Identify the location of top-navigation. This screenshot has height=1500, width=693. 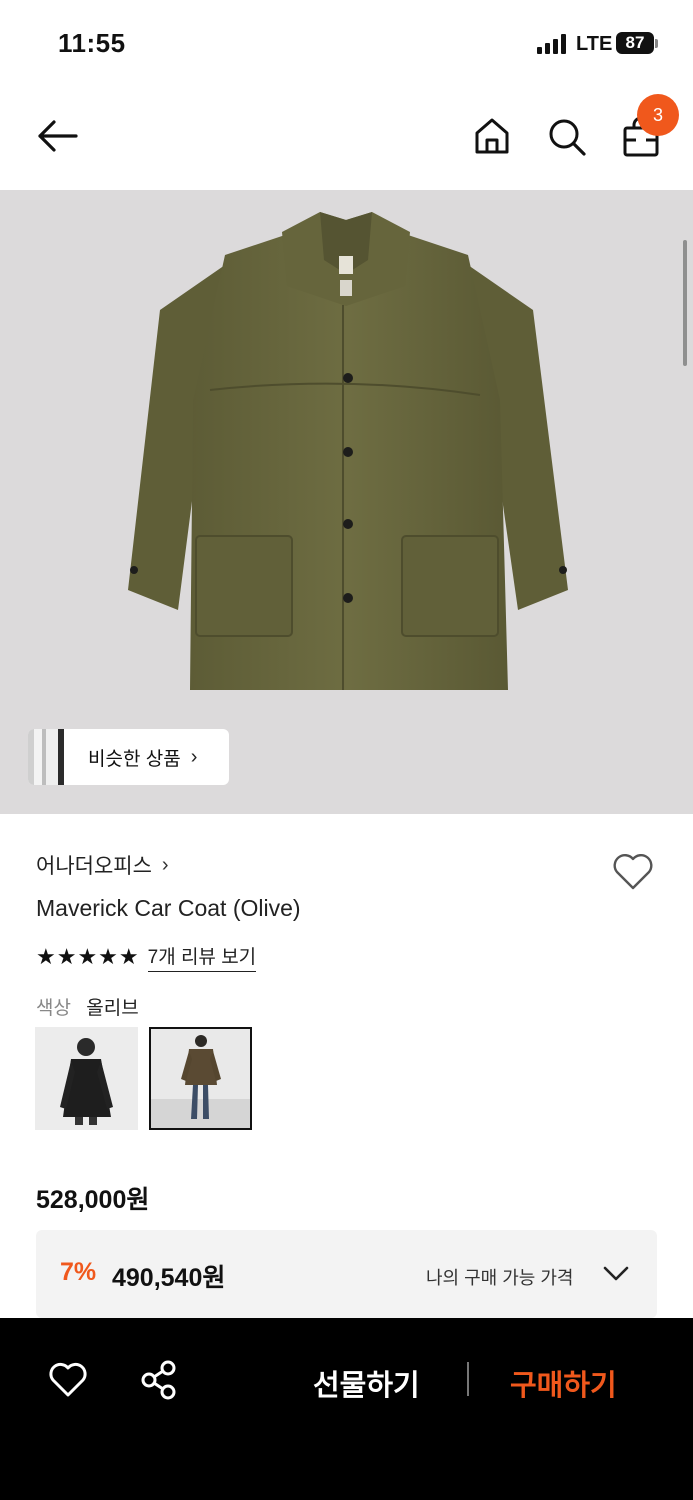
(346, 140).